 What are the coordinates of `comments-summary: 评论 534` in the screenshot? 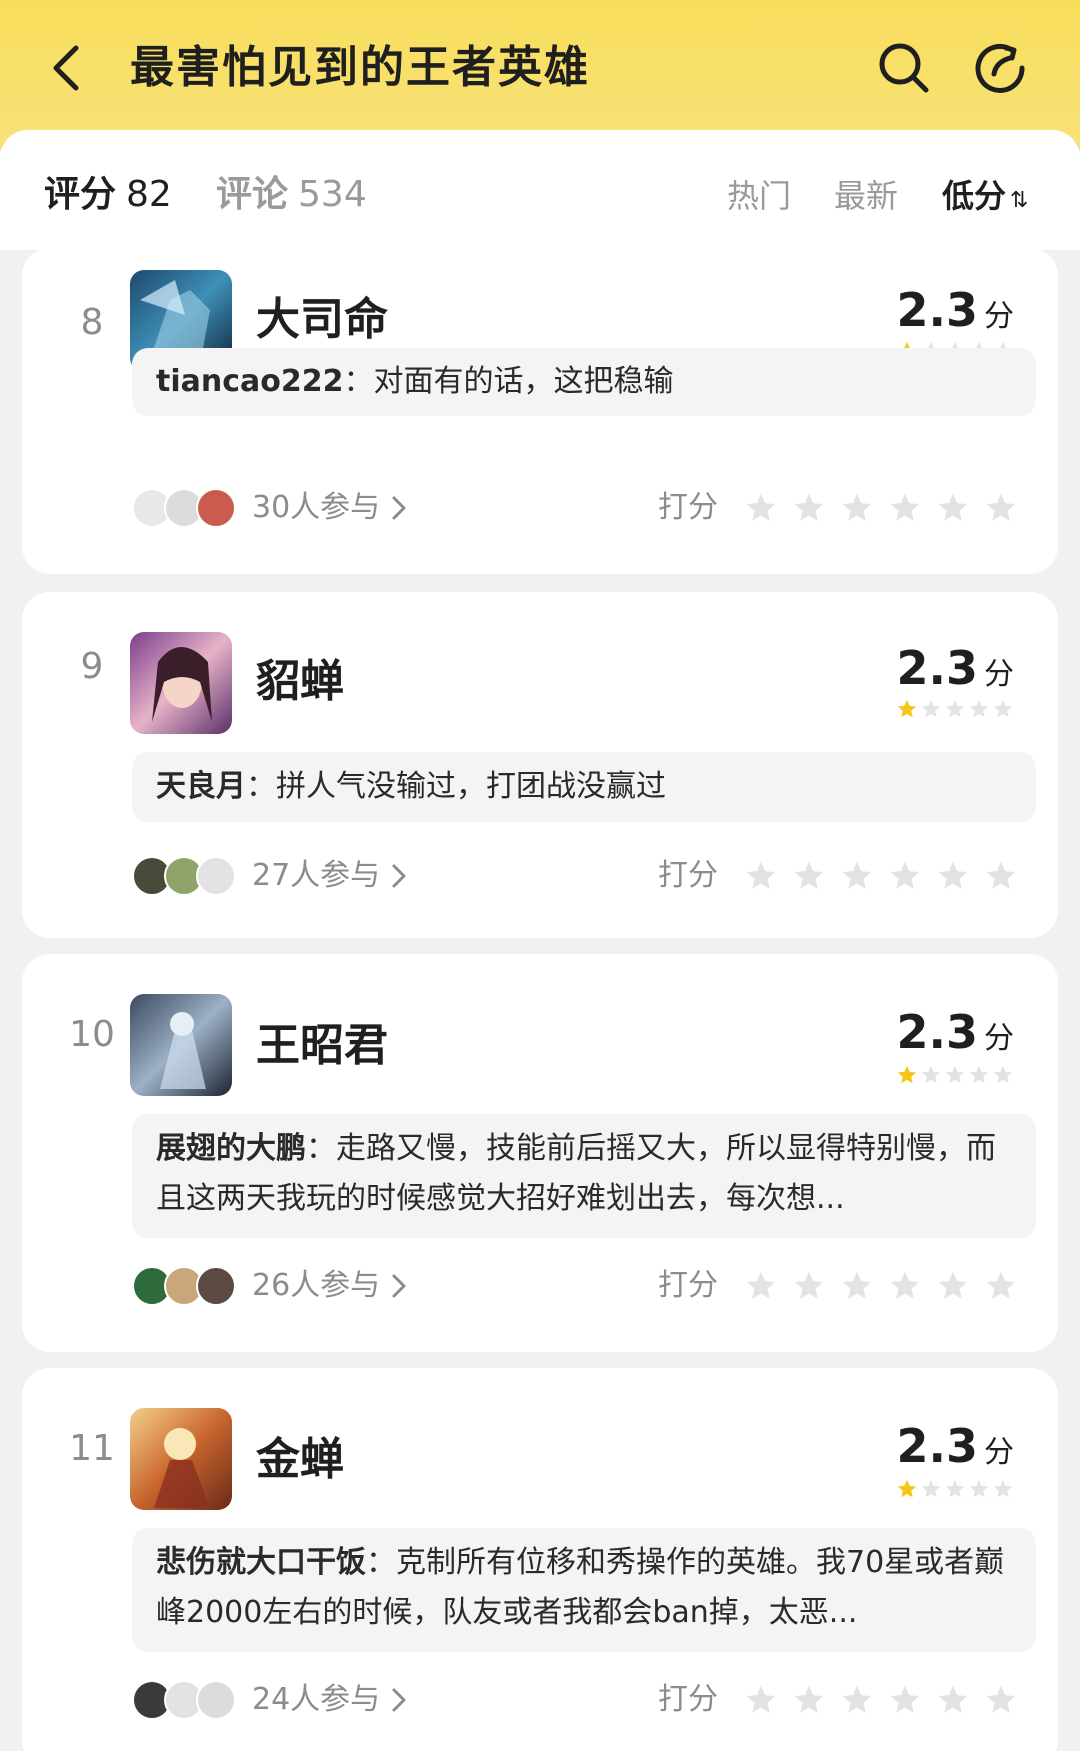 It's located at (291, 195).